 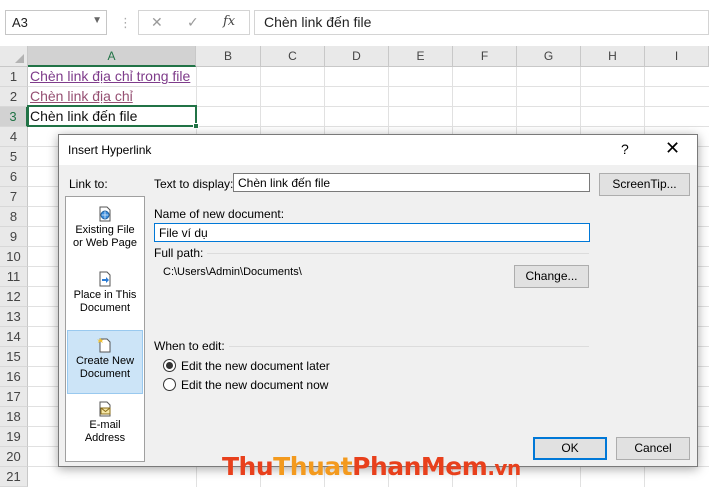 What do you see at coordinates (420, 466) in the screenshot?
I see `watermark-part: PhanMem` at bounding box center [420, 466].